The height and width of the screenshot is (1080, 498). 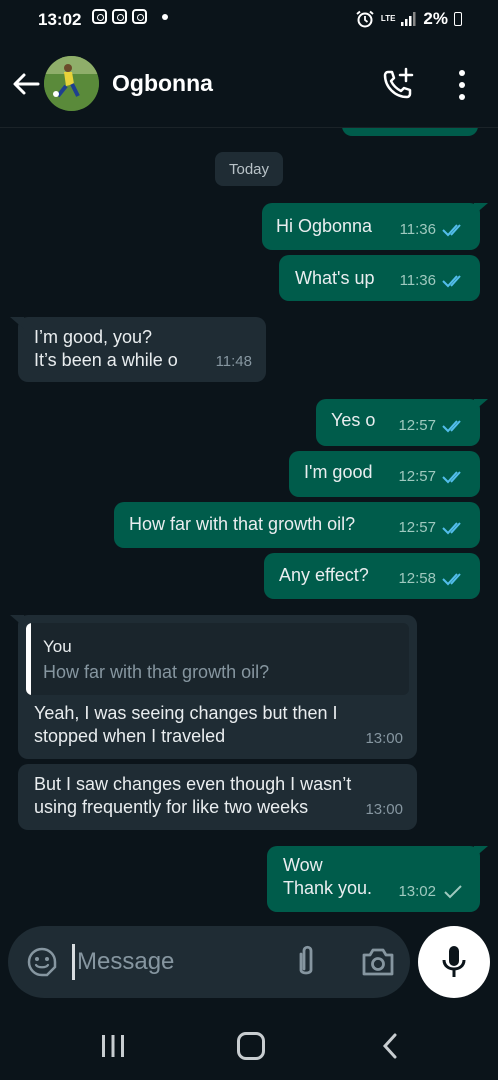 I want to click on mic-button, so click(x=454, y=962).